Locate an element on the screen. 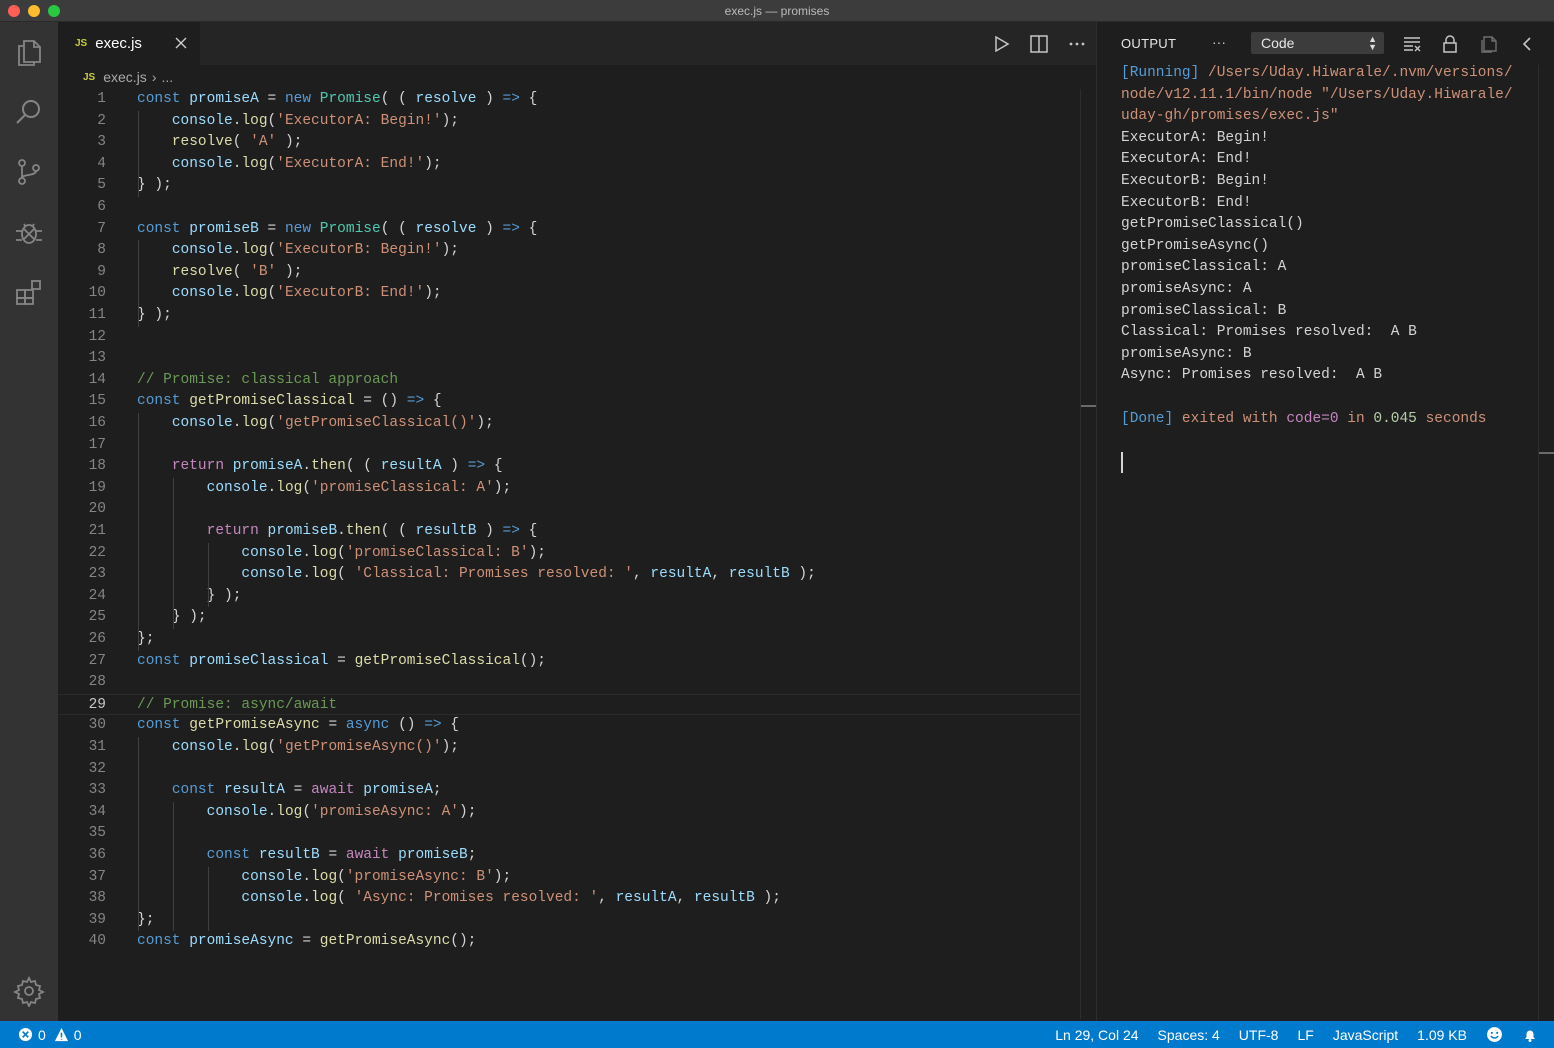  code-line: 22 console.log('promiseClassical: B'); is located at coordinates (569, 554).